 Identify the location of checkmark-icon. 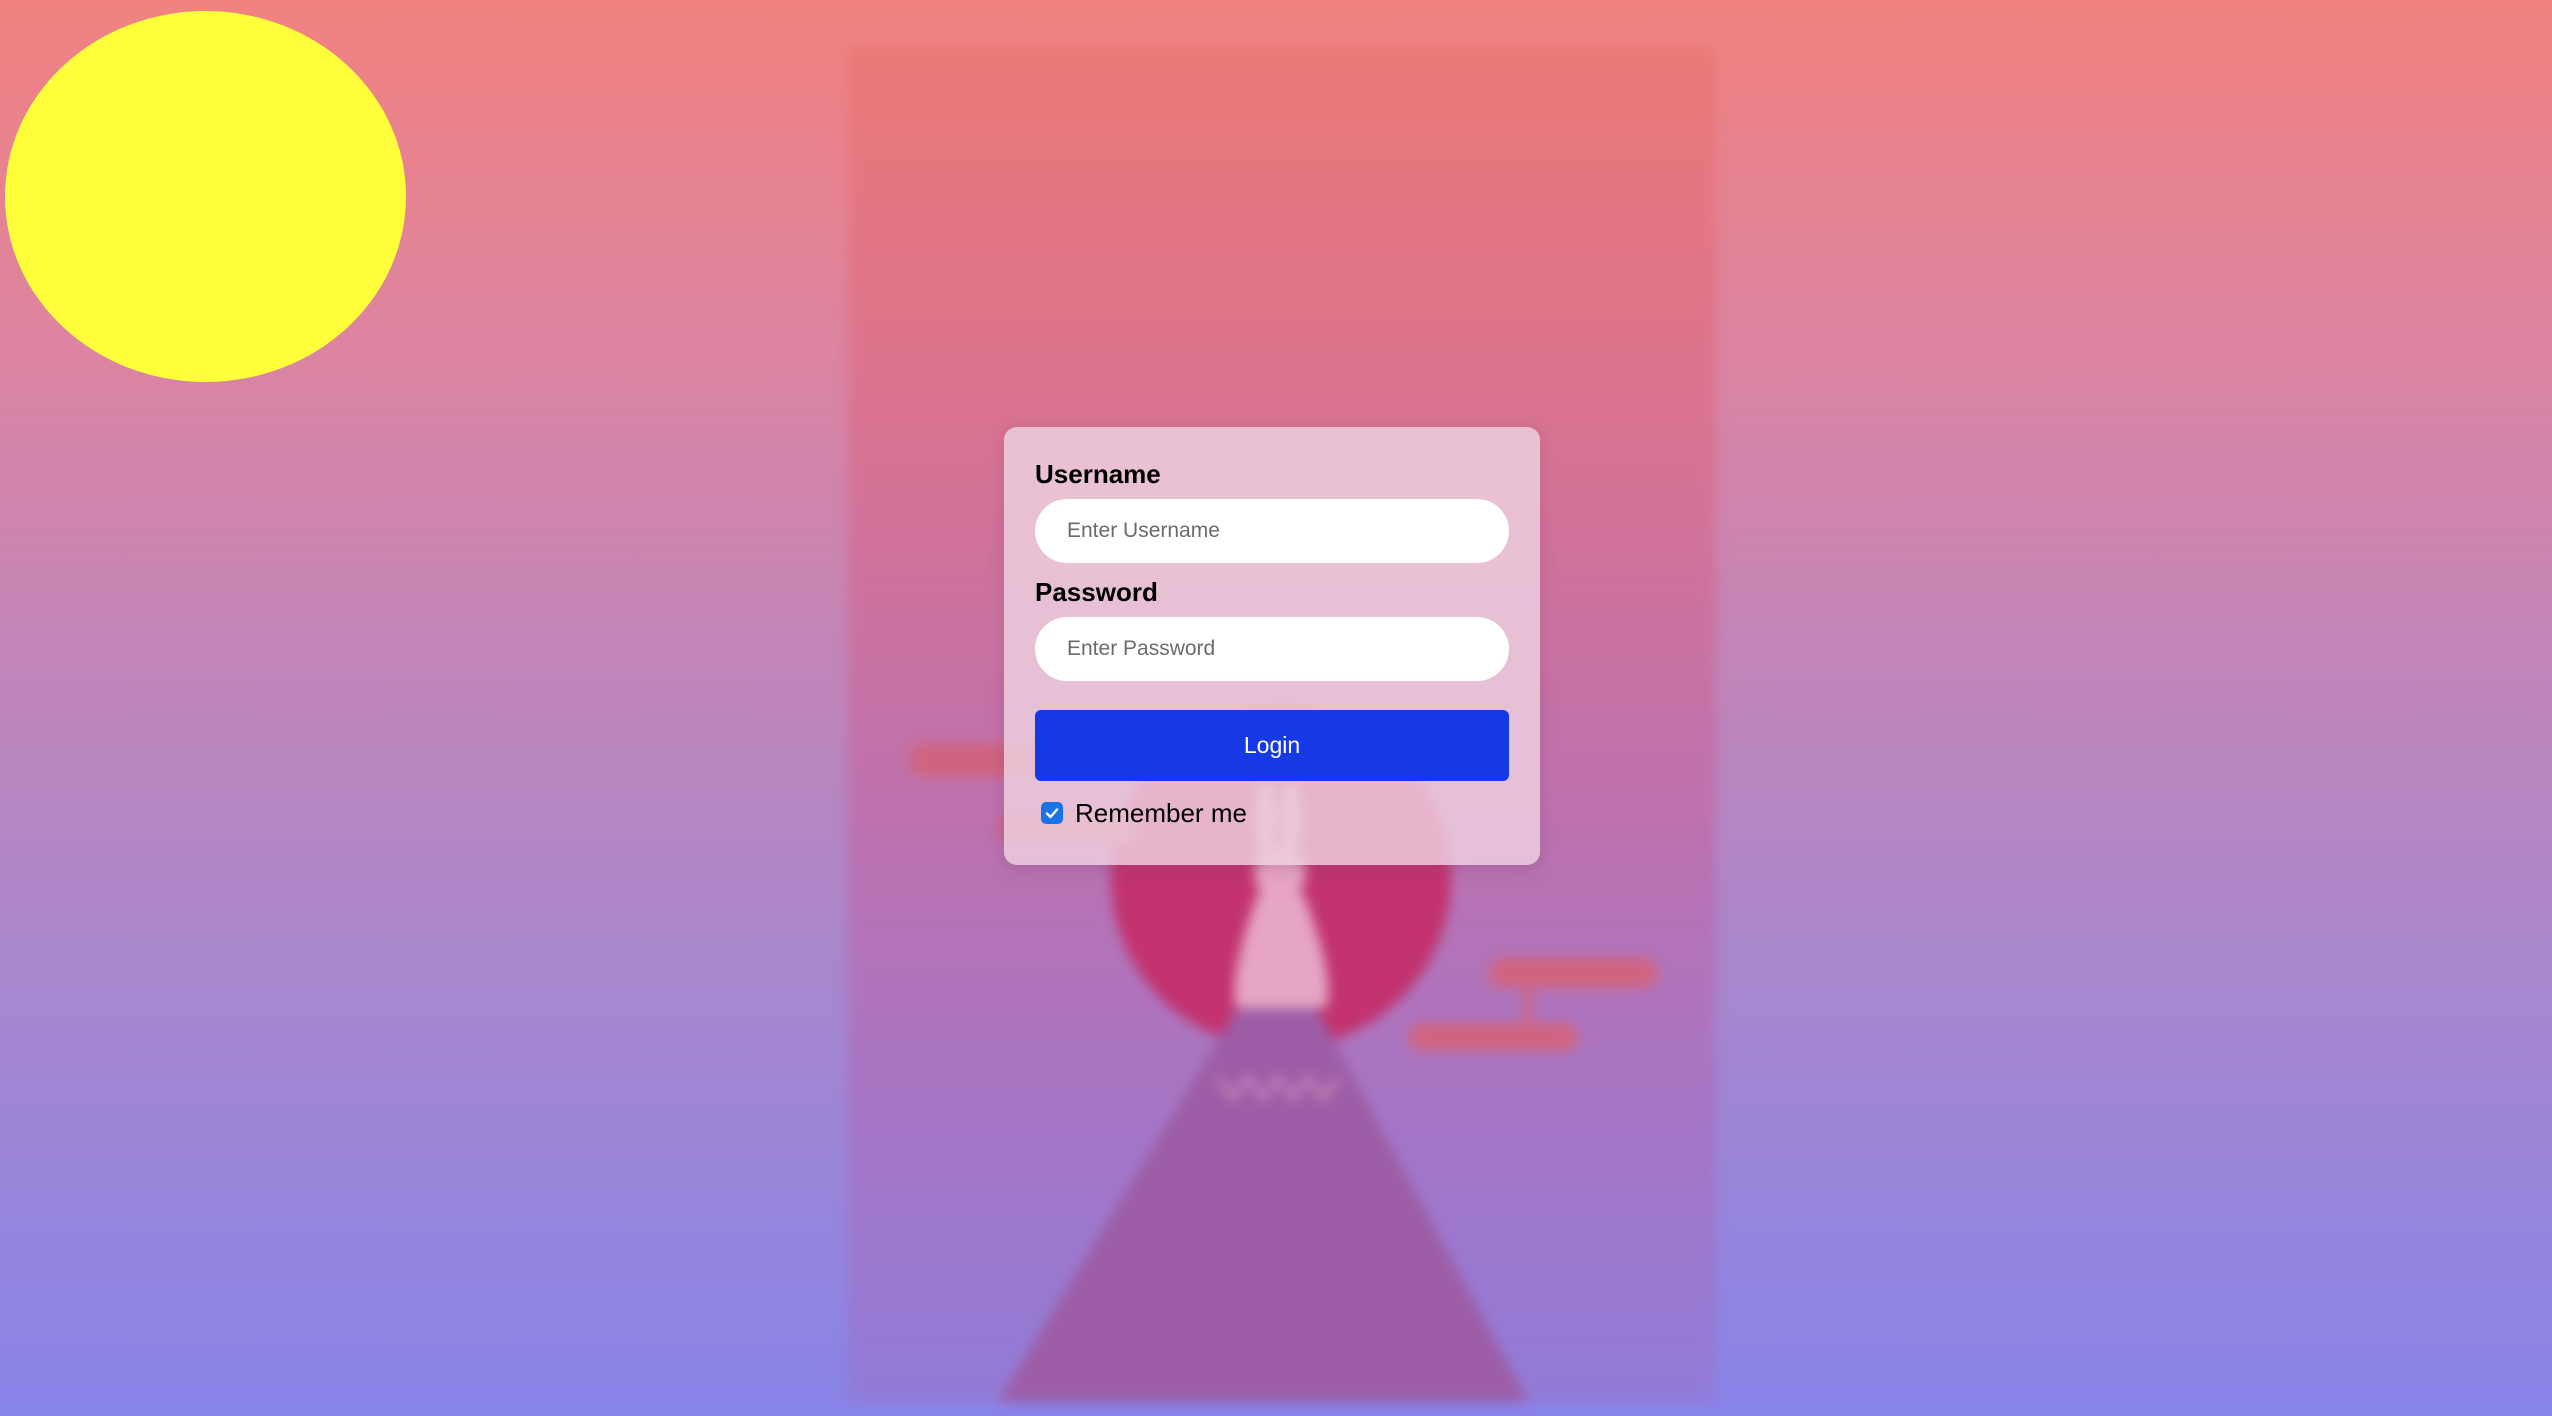
(1052, 813).